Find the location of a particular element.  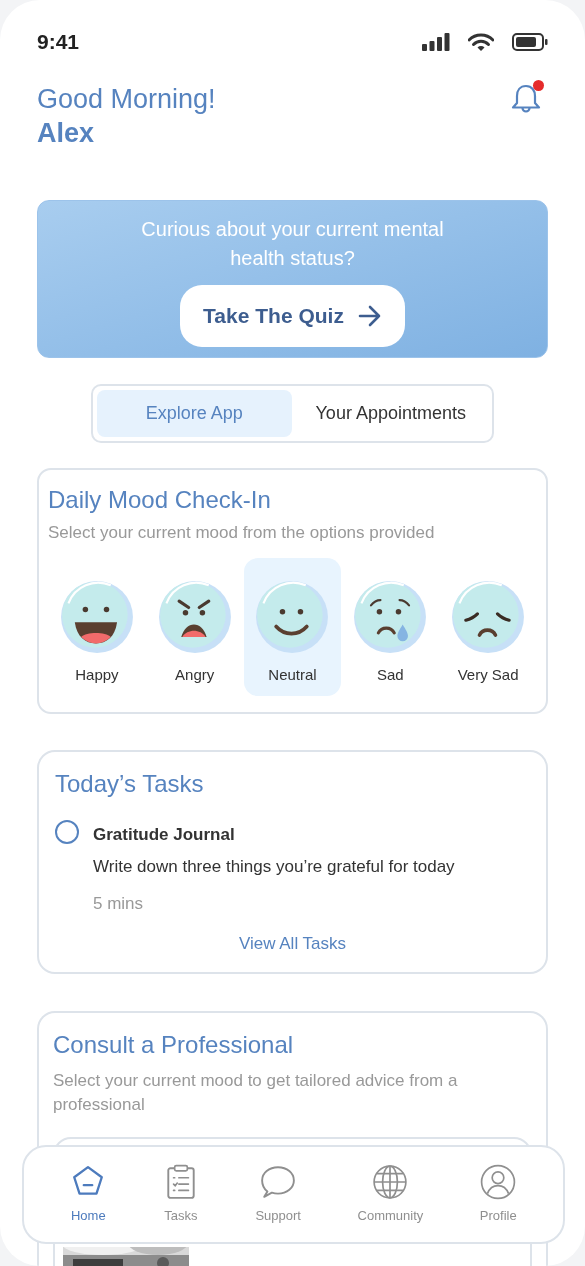

happy-face-icon is located at coordinates (96, 616).